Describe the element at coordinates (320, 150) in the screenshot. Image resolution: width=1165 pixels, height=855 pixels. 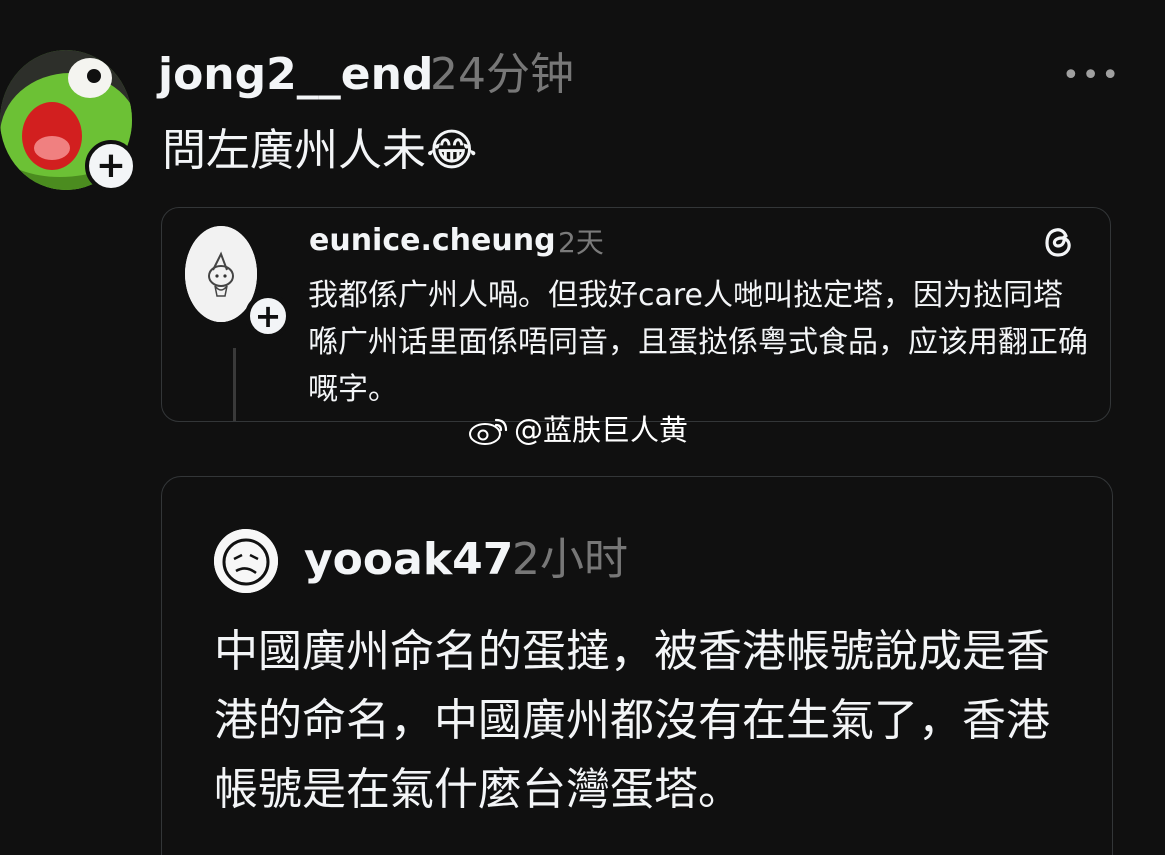
I see `post-text: 問左廣州人未😂` at that location.